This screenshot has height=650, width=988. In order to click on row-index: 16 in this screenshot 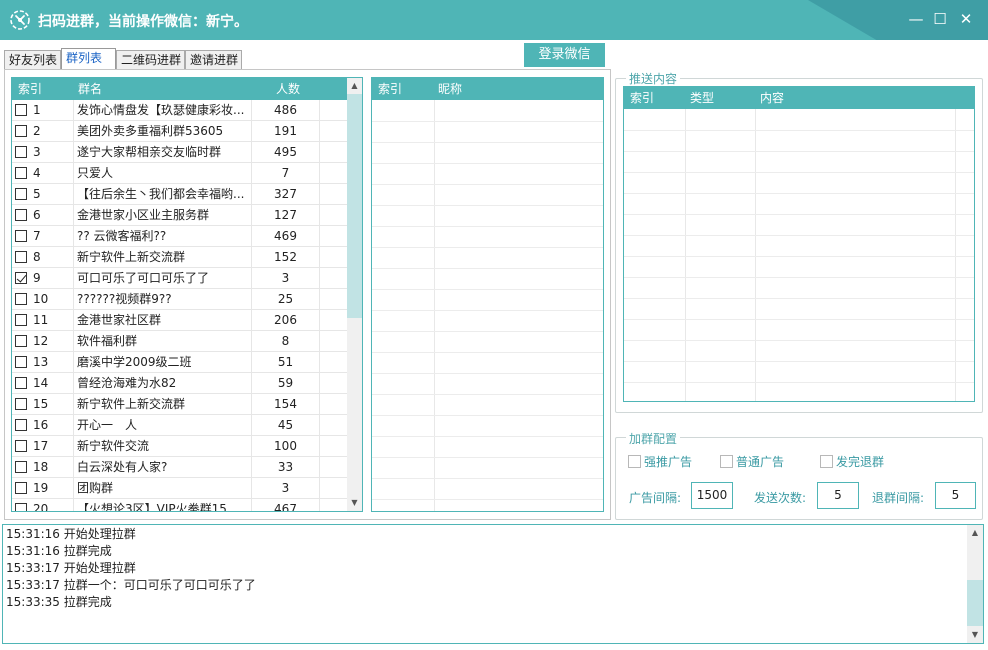, I will do `click(41, 425)`.